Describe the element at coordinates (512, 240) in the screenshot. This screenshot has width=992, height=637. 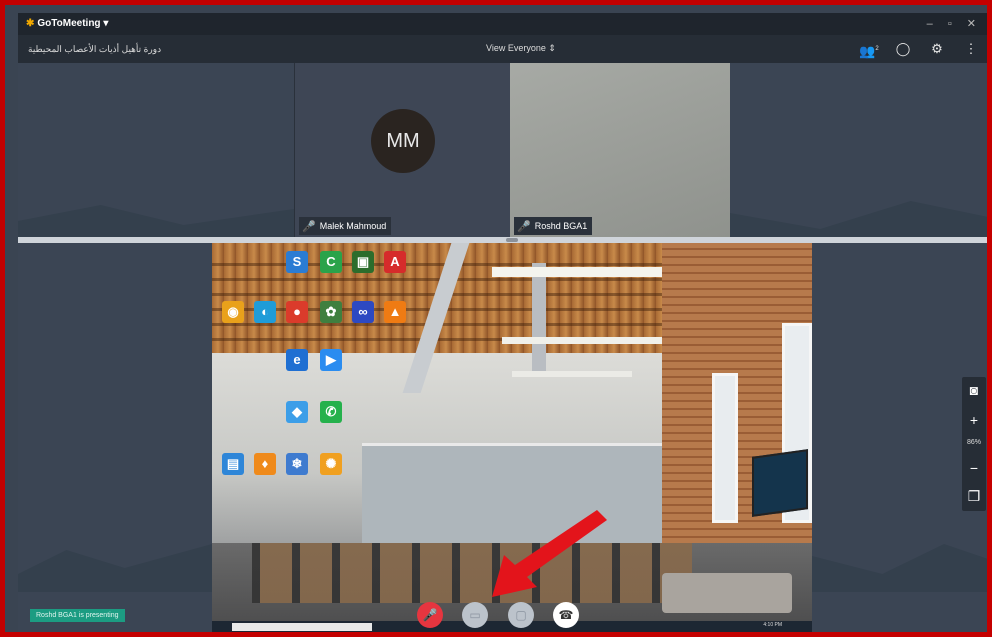
I see `drag-handle-icon` at that location.